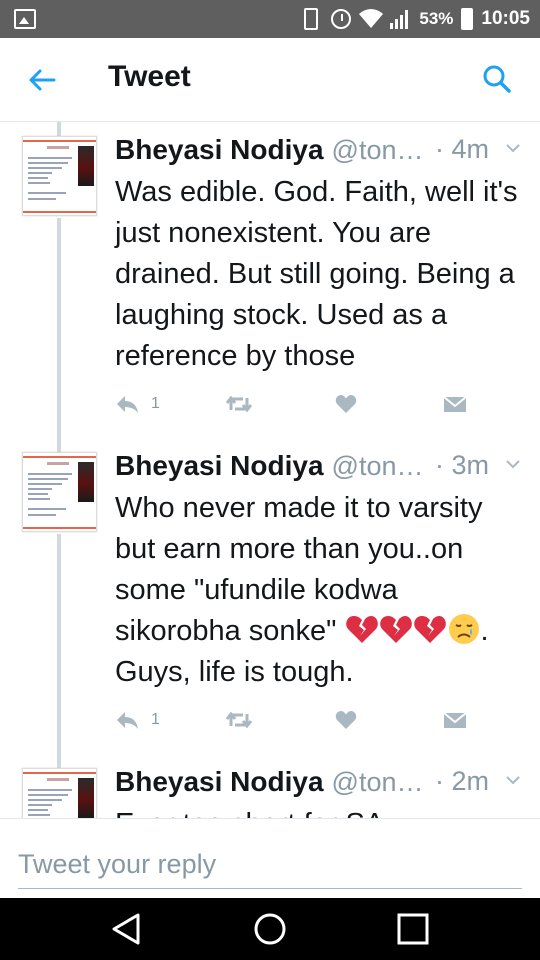  I want to click on tweet-header: Bheyasi Nodiya @ton… · 4m, so click(320, 150).